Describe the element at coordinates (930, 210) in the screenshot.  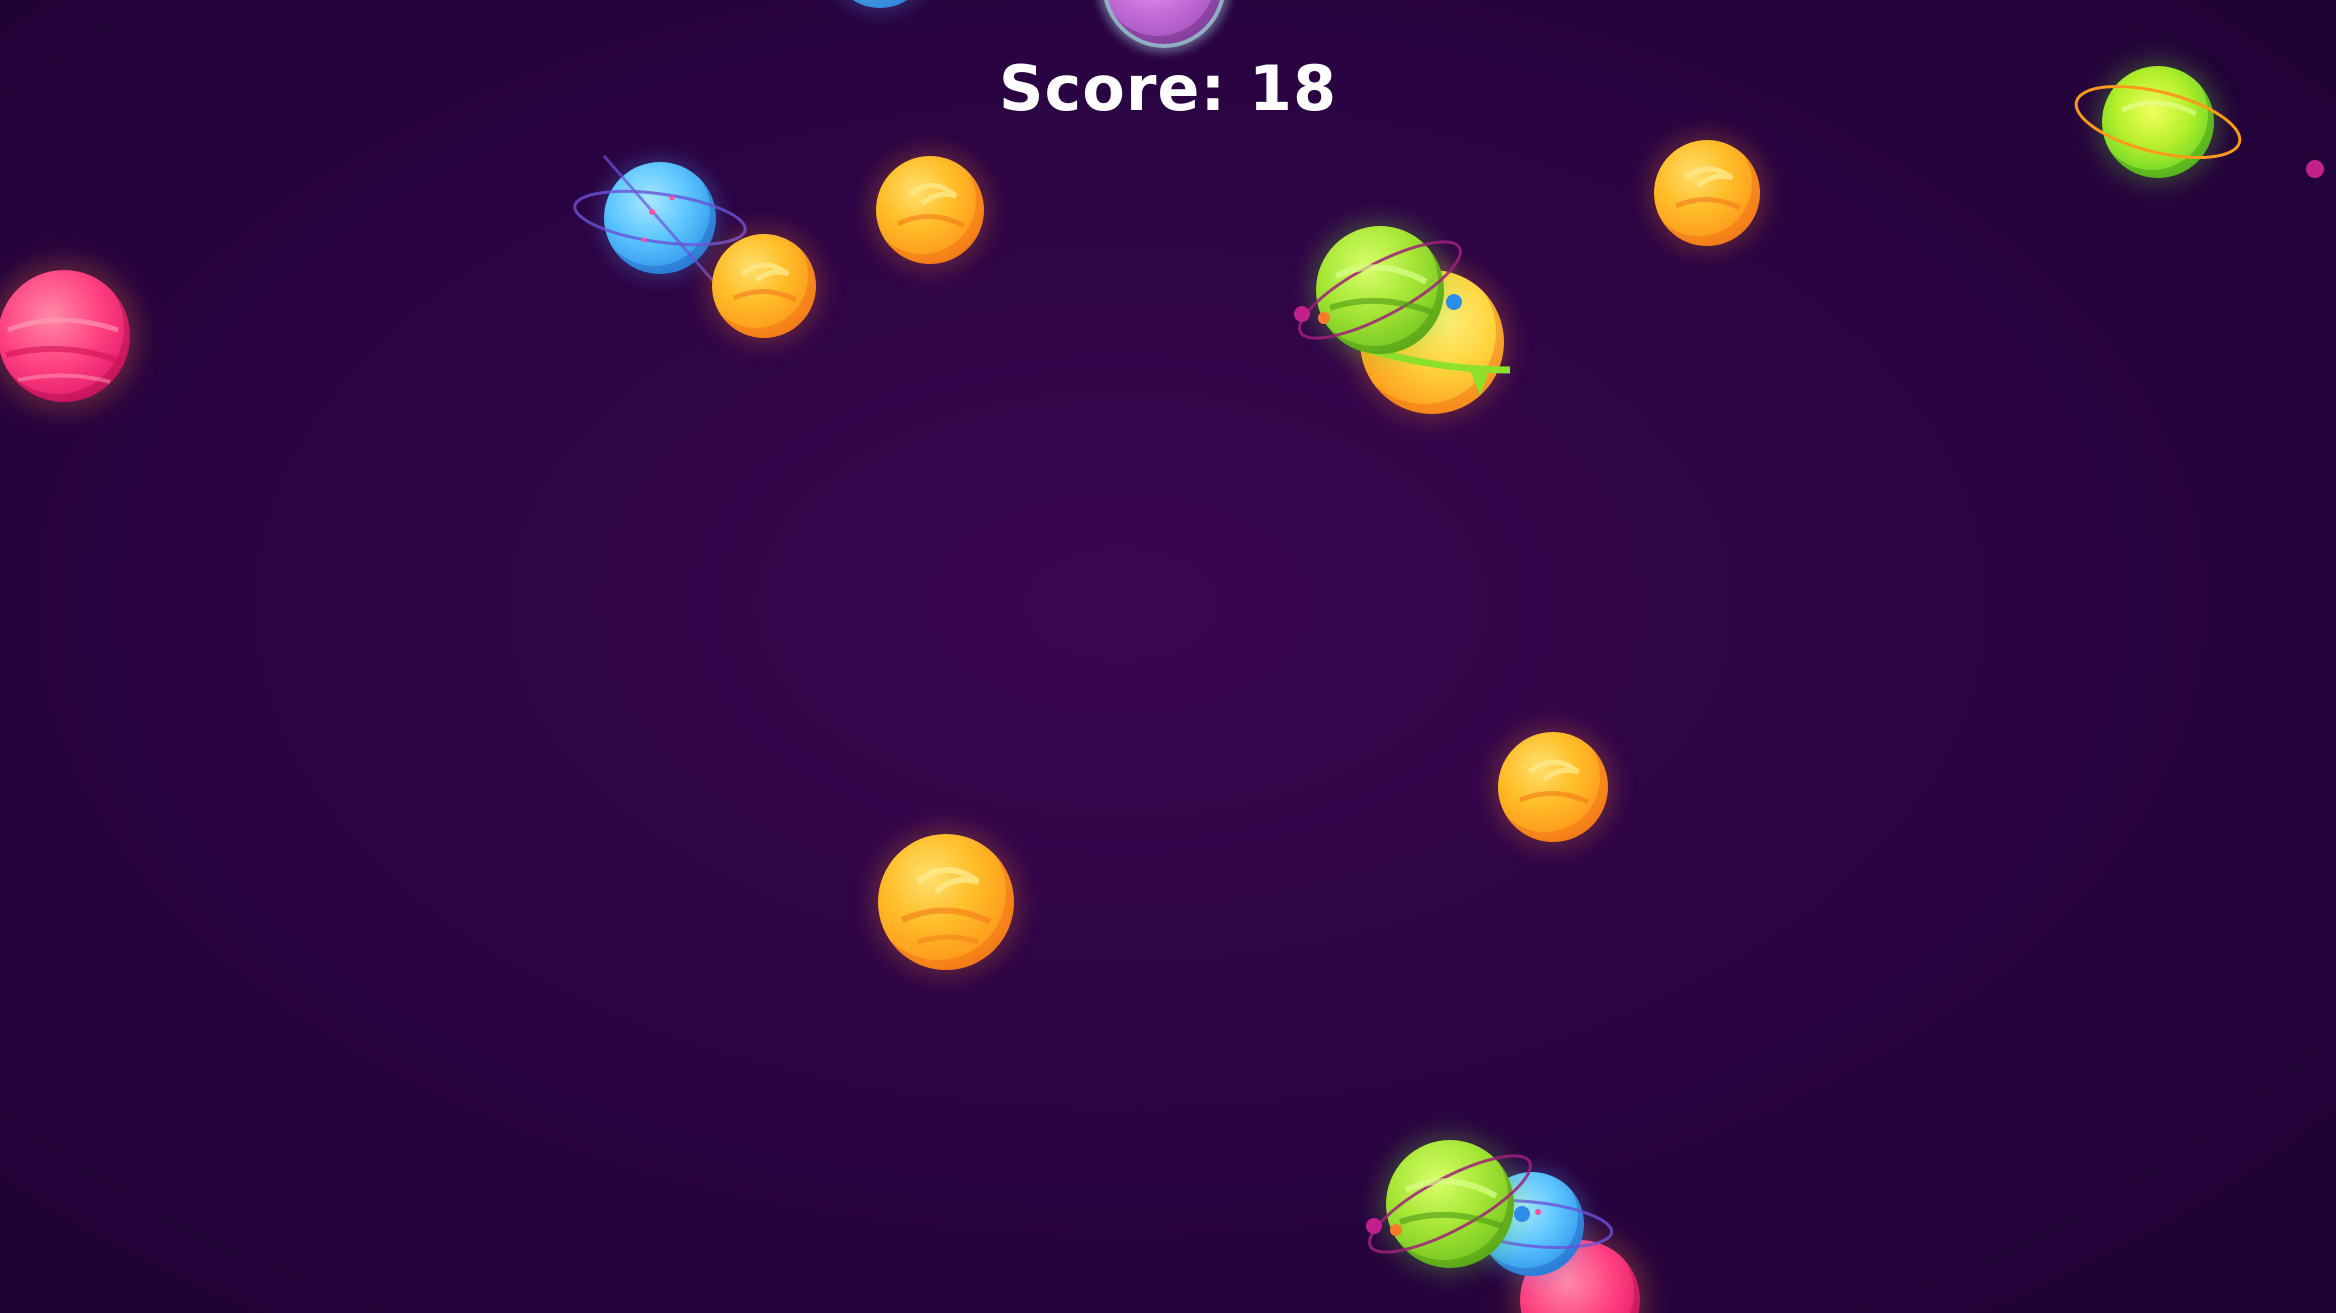
I see `planet-orange-top-b` at that location.